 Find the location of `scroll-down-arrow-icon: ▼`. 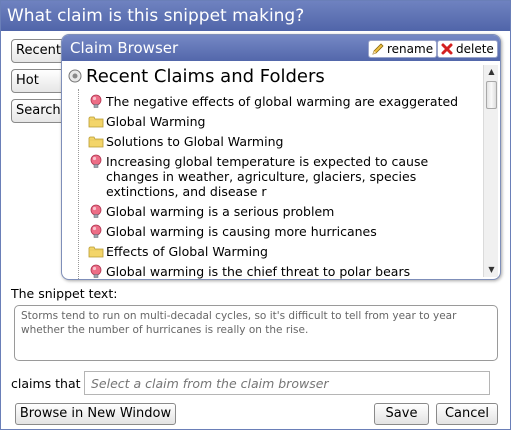

scroll-down-arrow-icon: ▼ is located at coordinates (491, 270).